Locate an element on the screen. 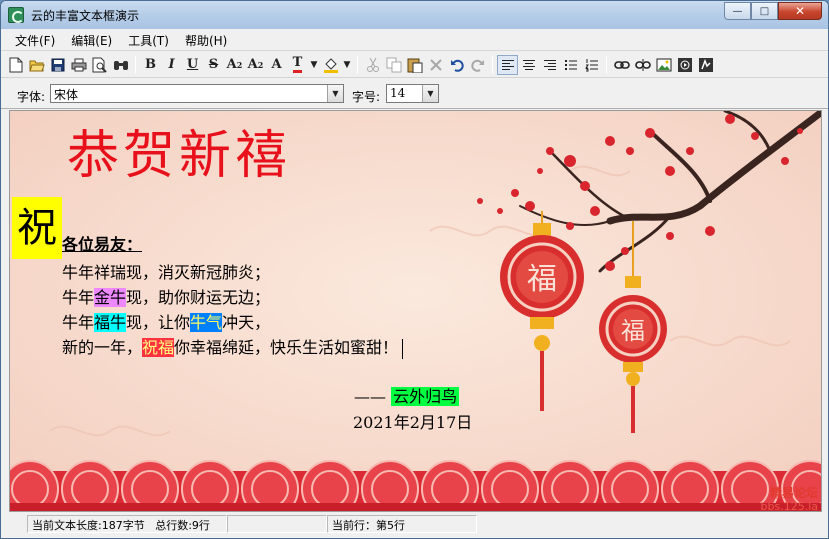 Image resolution: width=829 pixels, height=539 pixels. signature-dash: —— is located at coordinates (370, 396).